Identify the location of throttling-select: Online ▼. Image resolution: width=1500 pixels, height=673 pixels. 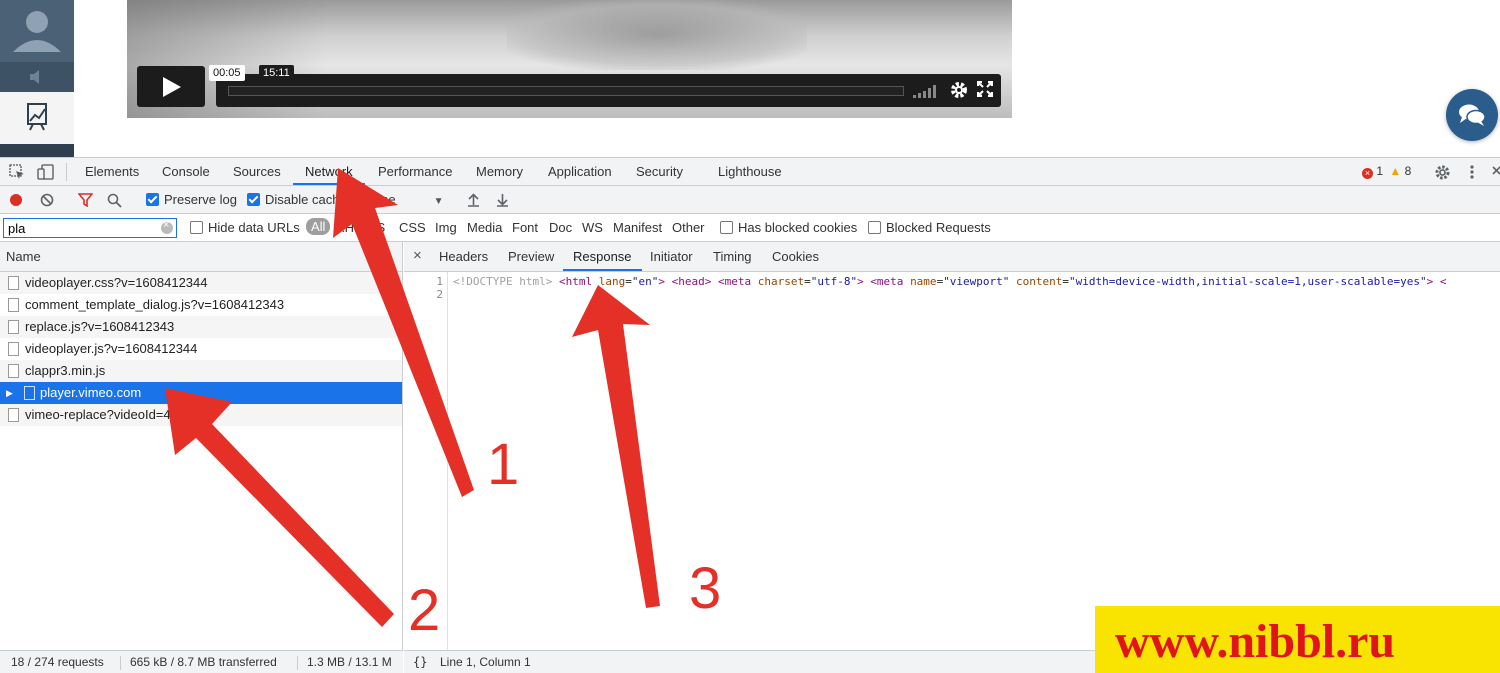
(400, 199).